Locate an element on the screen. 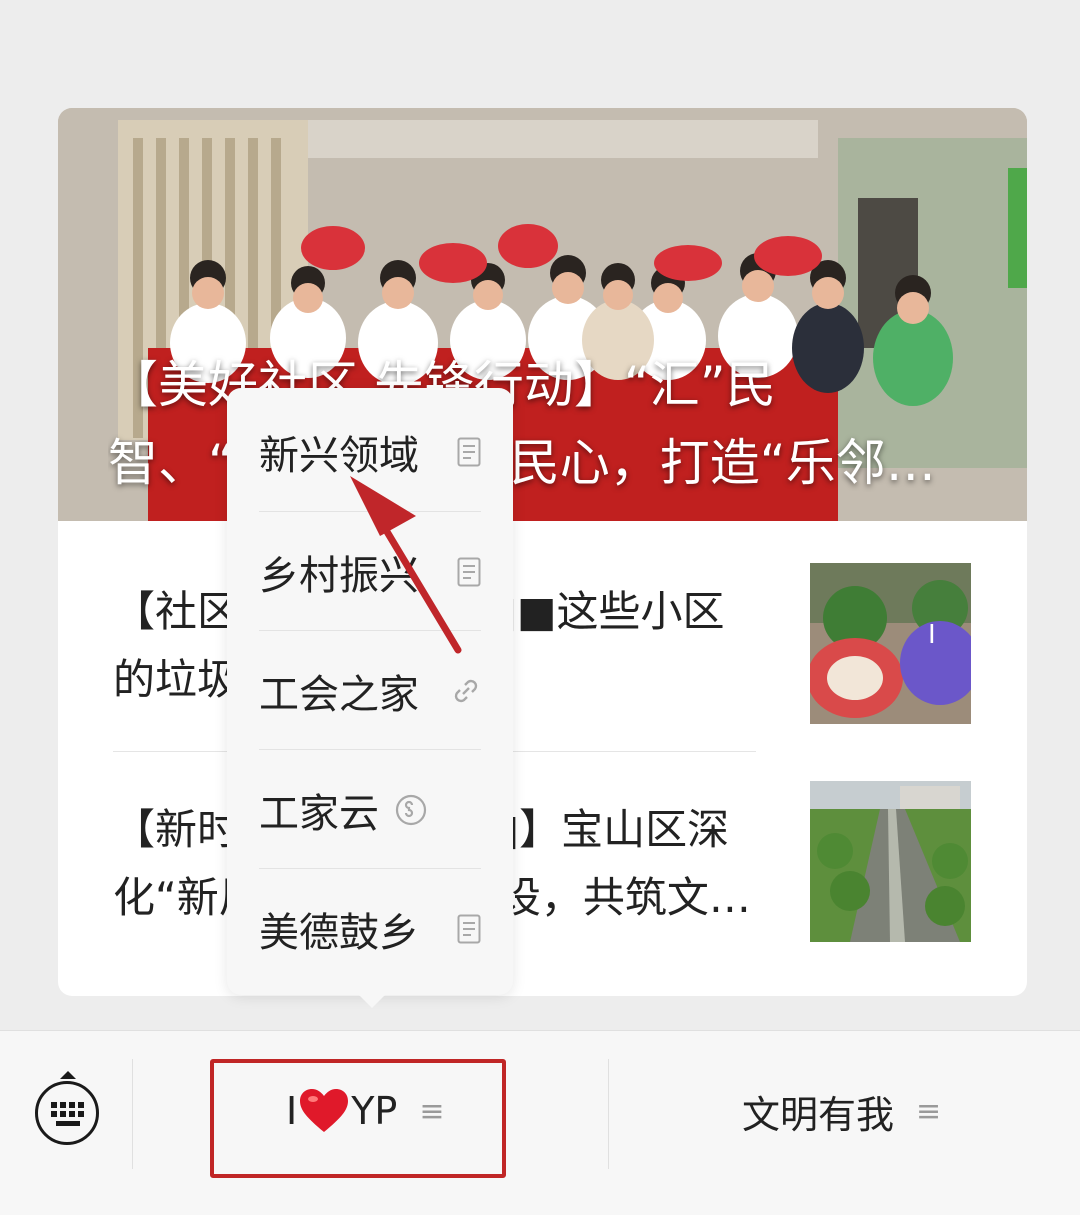  submenu-item-label: 新兴领域 is located at coordinates (339, 455).